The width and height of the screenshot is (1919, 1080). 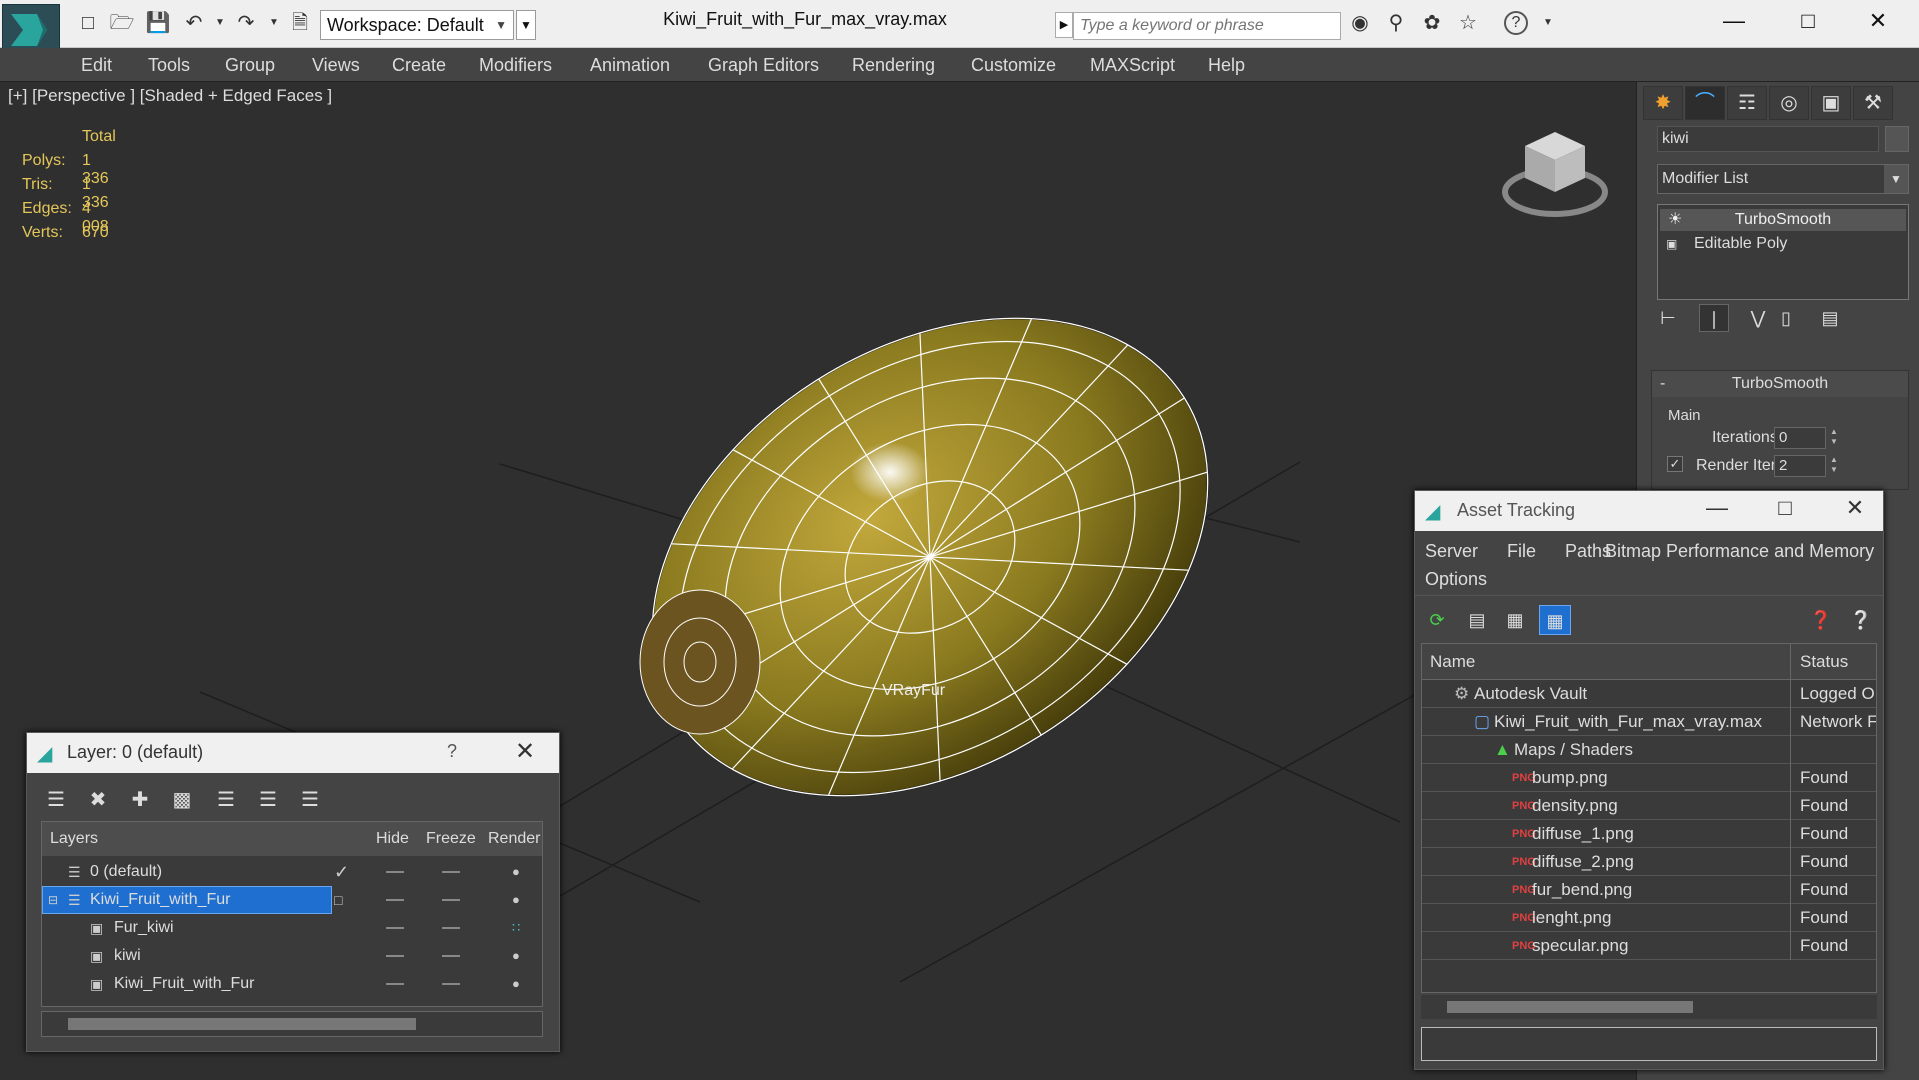 I want to click on asset-row: PNG diffuse_2.png Found, so click(x=1649, y=862).